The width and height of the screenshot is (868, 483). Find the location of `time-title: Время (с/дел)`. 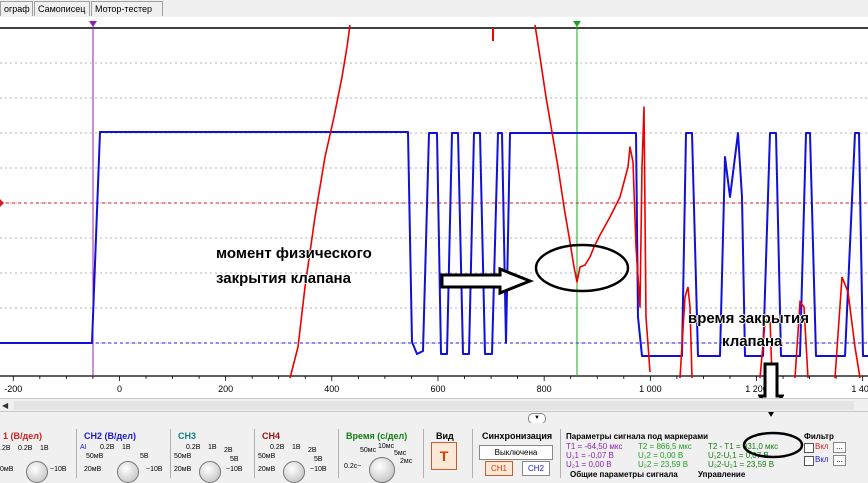

time-title: Время (с/дел) is located at coordinates (377, 436).